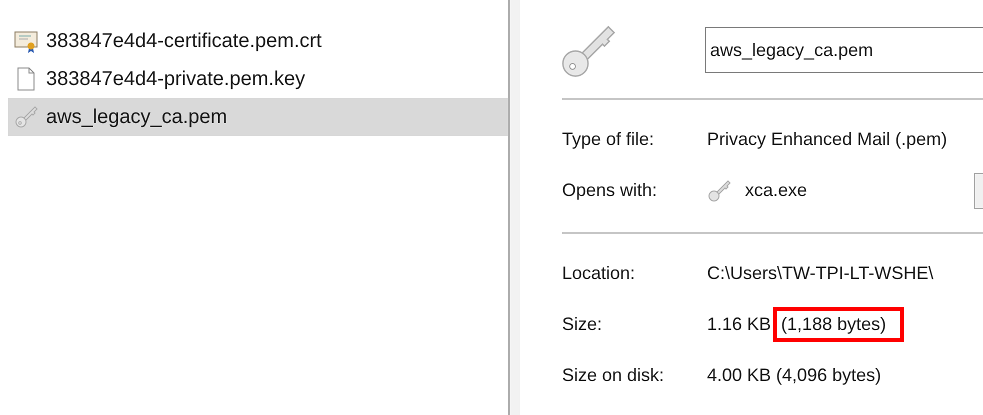 The width and height of the screenshot is (983, 415). Describe the element at coordinates (794, 375) in the screenshot. I see `property-value: 4.00 KB (4,096 bytes)` at that location.